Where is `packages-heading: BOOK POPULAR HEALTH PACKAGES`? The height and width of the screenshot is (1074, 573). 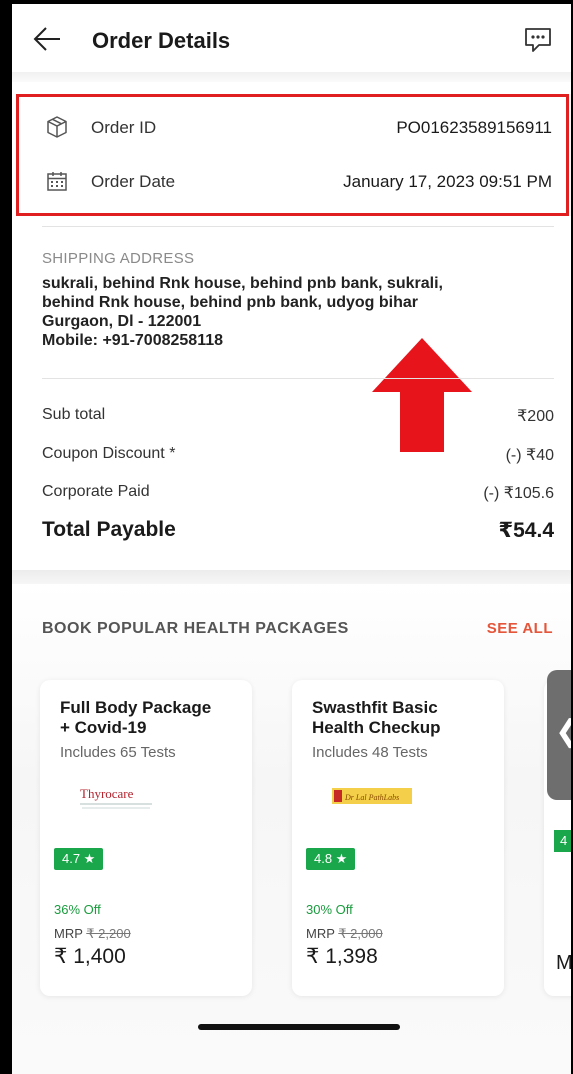
packages-heading: BOOK POPULAR HEALTH PACKAGES is located at coordinates (195, 628).